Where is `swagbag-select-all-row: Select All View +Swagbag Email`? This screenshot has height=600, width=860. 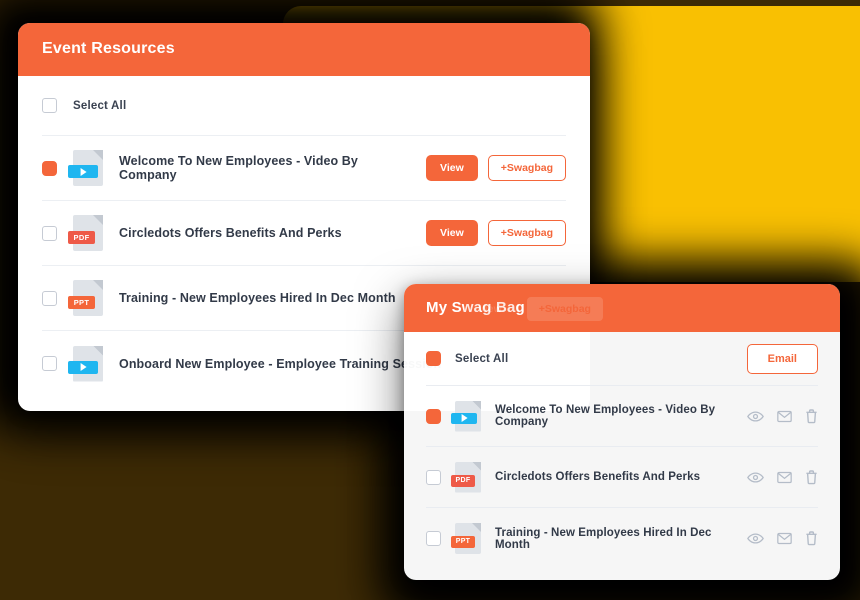 swagbag-select-all-row: Select All View +Swagbag Email is located at coordinates (622, 341).